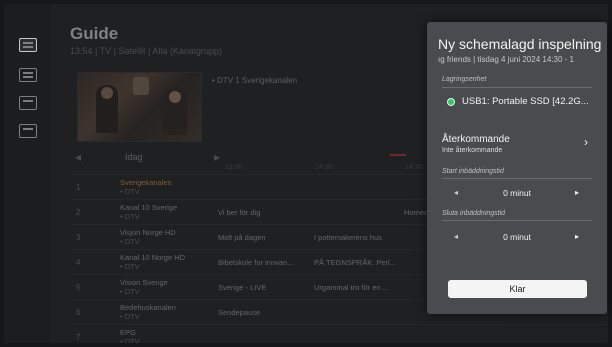 This screenshot has height=347, width=612. Describe the element at coordinates (78, 312) in the screenshot. I see `channel-number: 6` at that location.